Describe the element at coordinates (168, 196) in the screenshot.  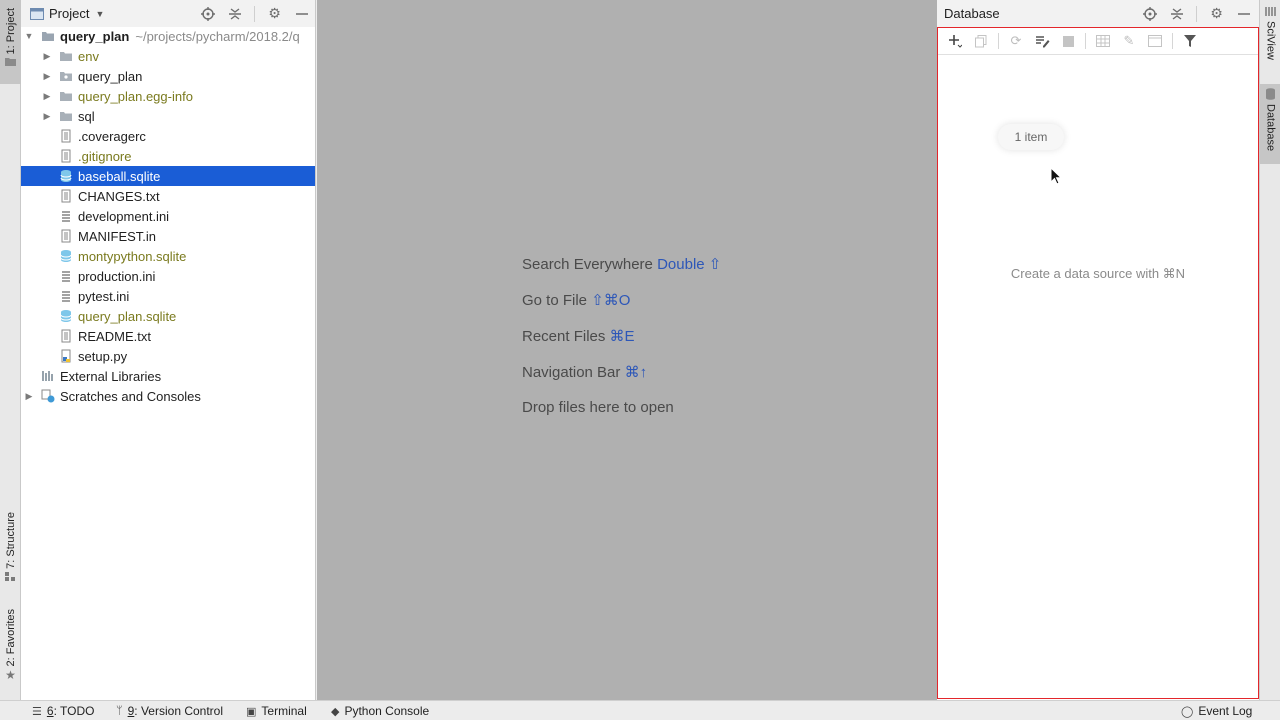
I see `tree-row-changes: CHANGES.txt` at that location.